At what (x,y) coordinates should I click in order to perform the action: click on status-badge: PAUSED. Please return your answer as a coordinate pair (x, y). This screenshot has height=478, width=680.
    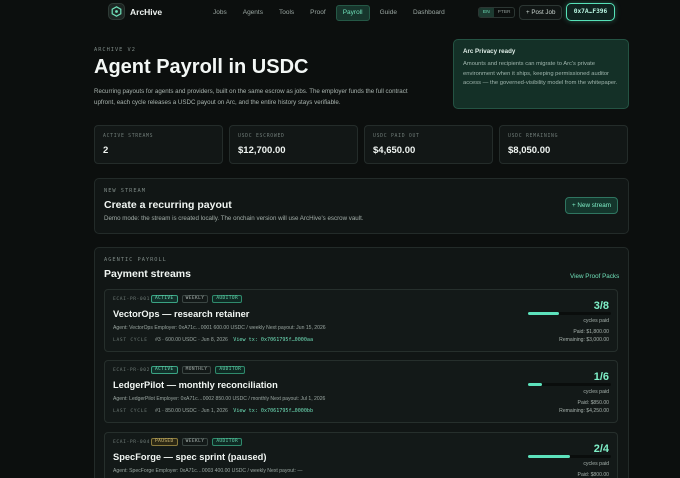
    Looking at the image, I should click on (164, 442).